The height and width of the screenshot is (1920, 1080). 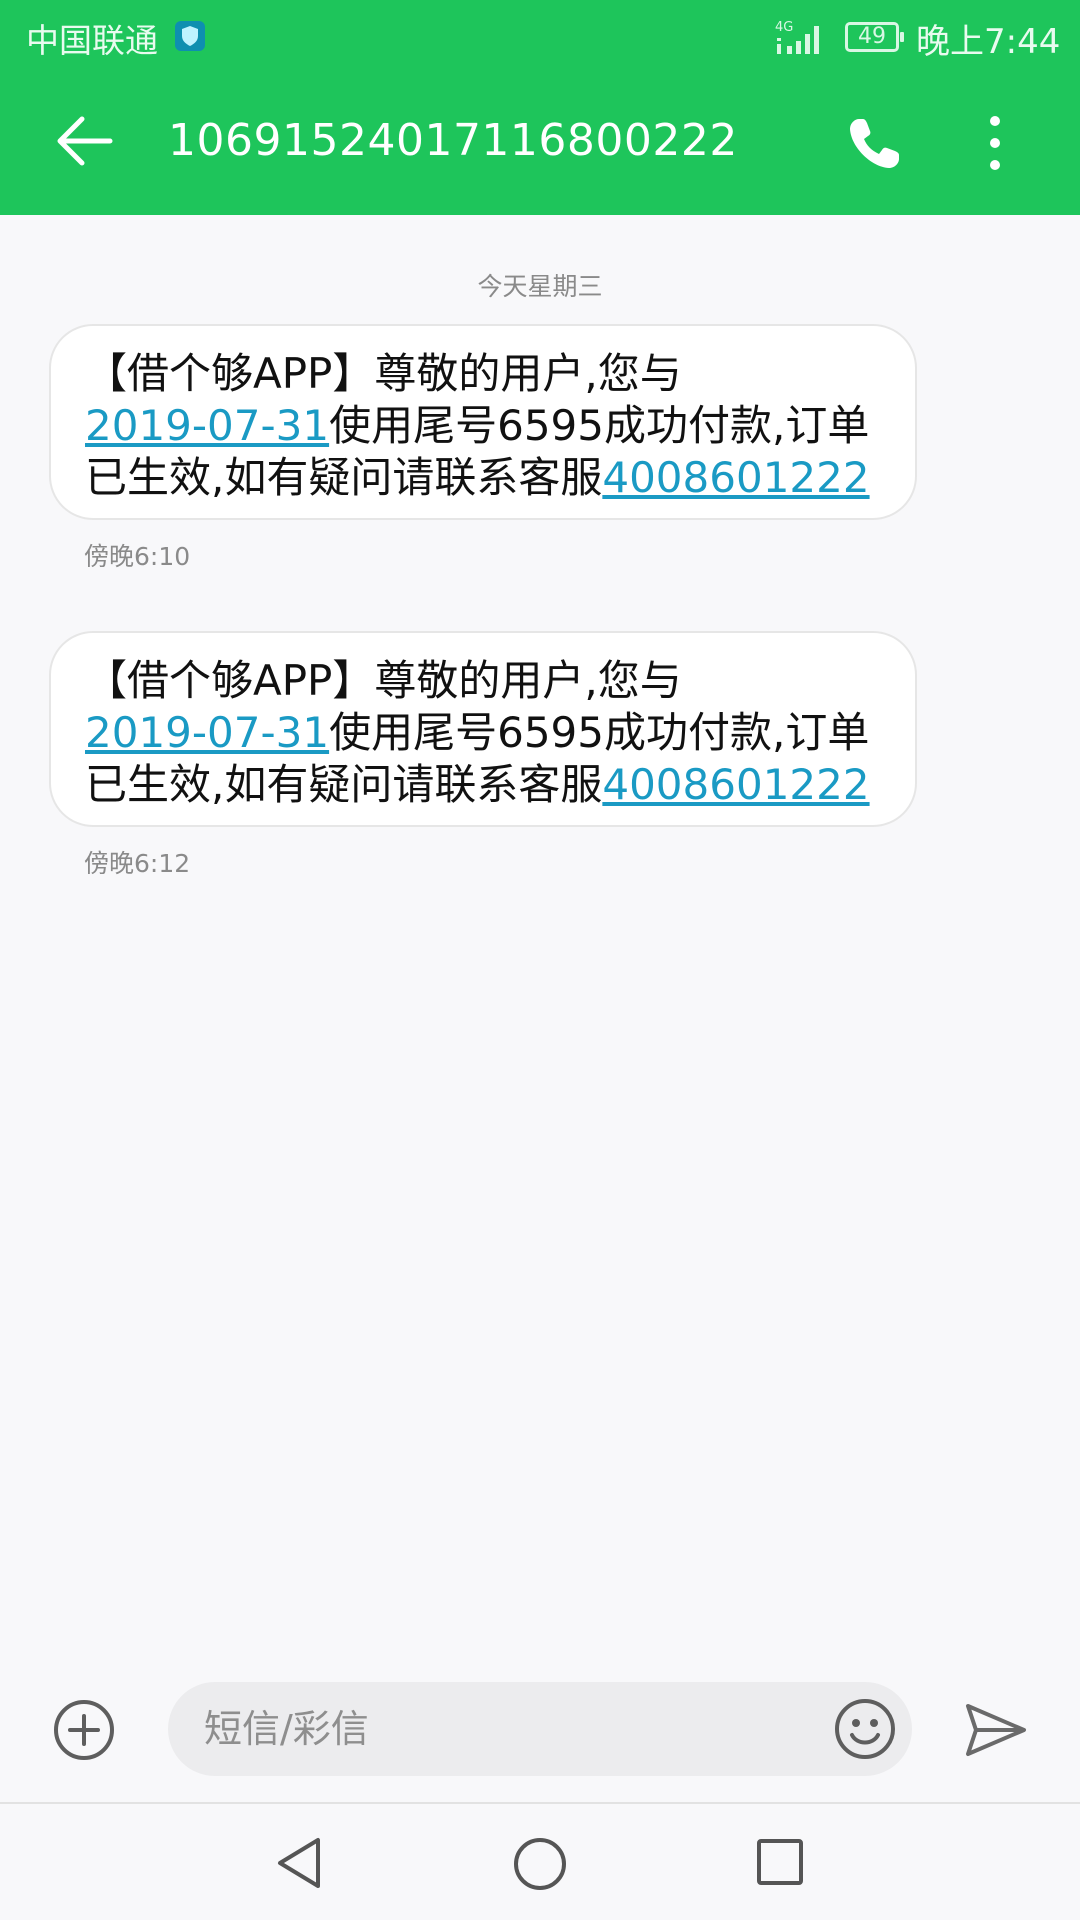 What do you see at coordinates (540, 1729) in the screenshot?
I see `message-input: 短信/彩信` at bounding box center [540, 1729].